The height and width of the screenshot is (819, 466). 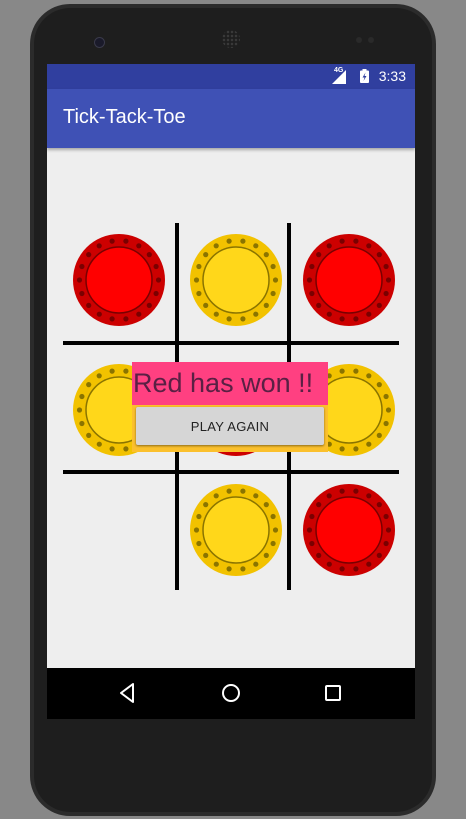 I want to click on play-again-button: PLAY AGAIN, so click(x=230, y=426).